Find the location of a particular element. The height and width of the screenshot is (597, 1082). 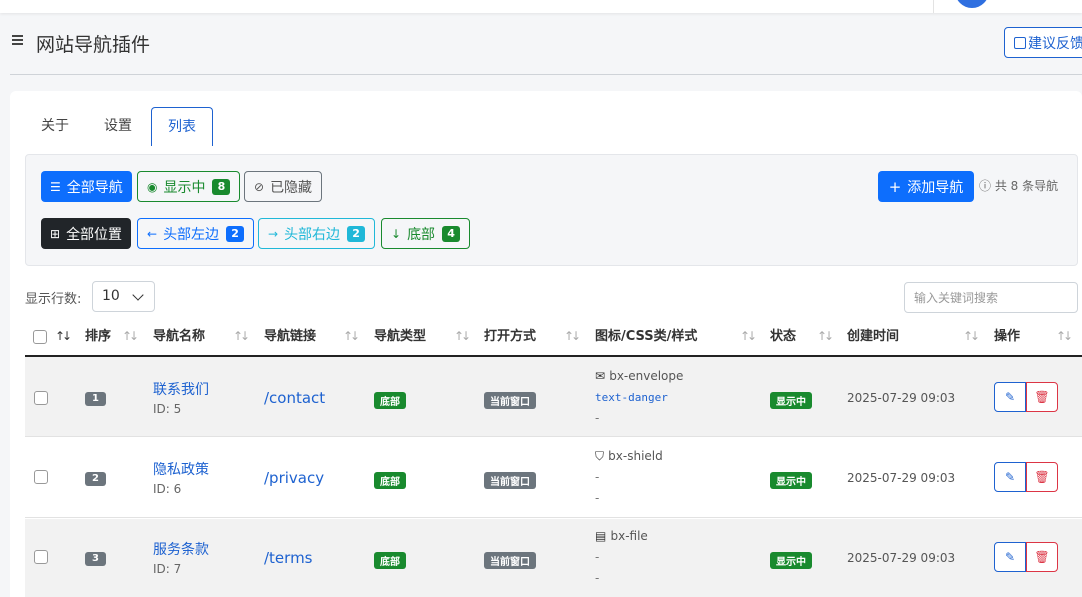

column-header: 导航名称 is located at coordinates (179, 337).